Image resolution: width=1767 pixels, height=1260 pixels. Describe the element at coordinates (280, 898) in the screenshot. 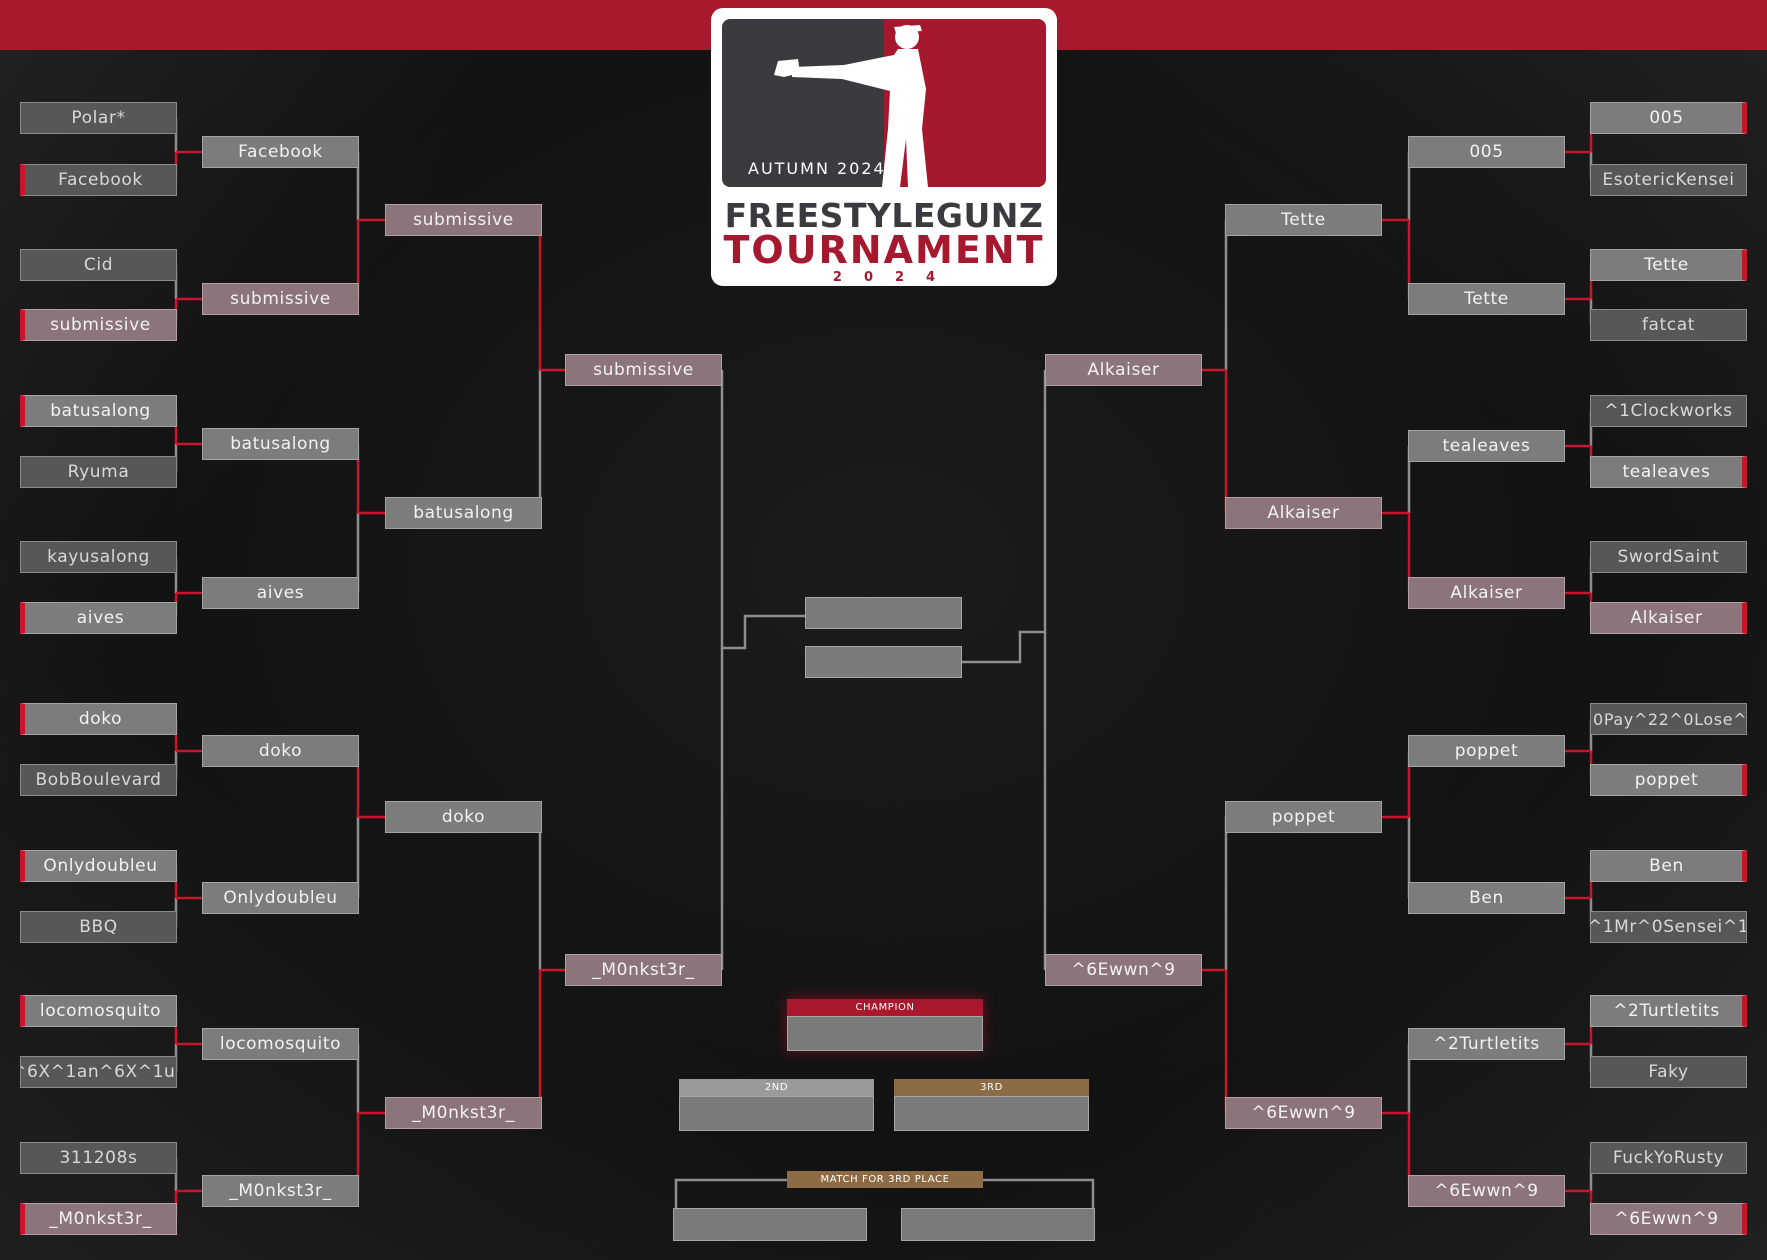

I see `left-r2-slot-6: Onlydoubleu` at that location.